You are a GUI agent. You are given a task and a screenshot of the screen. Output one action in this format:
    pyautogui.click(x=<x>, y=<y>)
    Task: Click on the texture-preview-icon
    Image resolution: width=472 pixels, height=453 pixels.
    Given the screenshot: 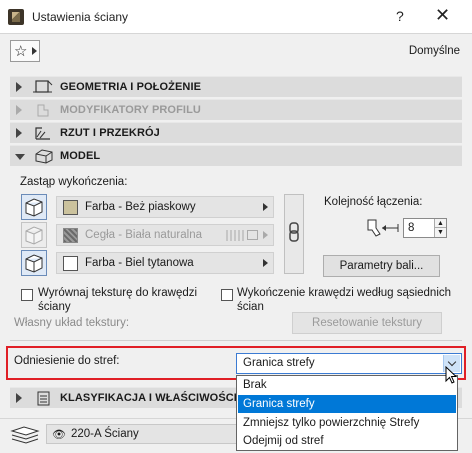 What is the action you would take?
    pyautogui.click(x=235, y=235)
    